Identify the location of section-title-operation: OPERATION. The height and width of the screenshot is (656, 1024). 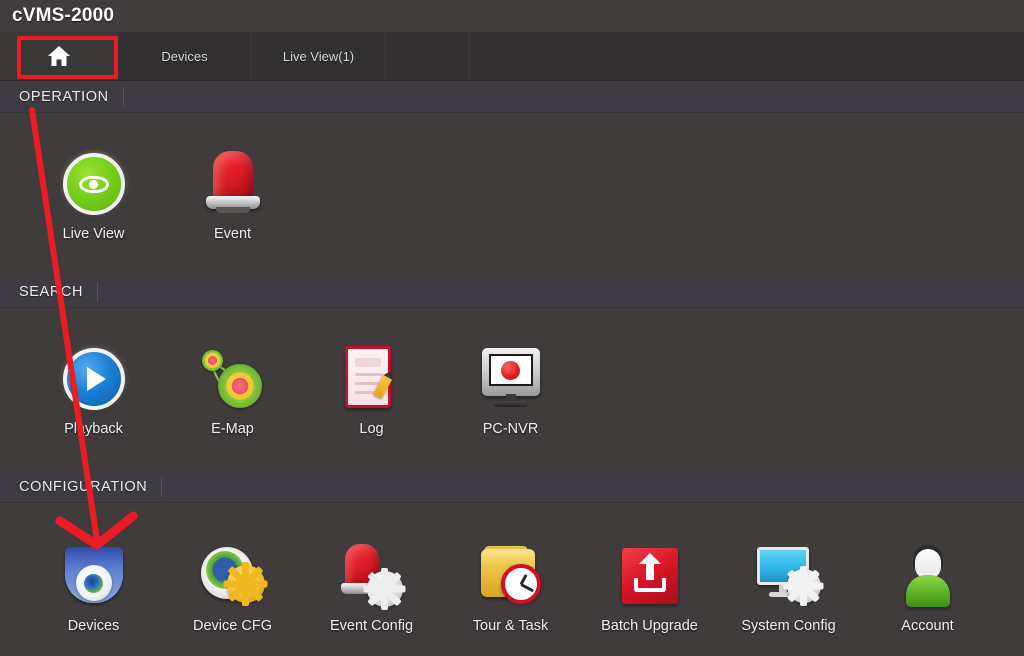
(64, 96).